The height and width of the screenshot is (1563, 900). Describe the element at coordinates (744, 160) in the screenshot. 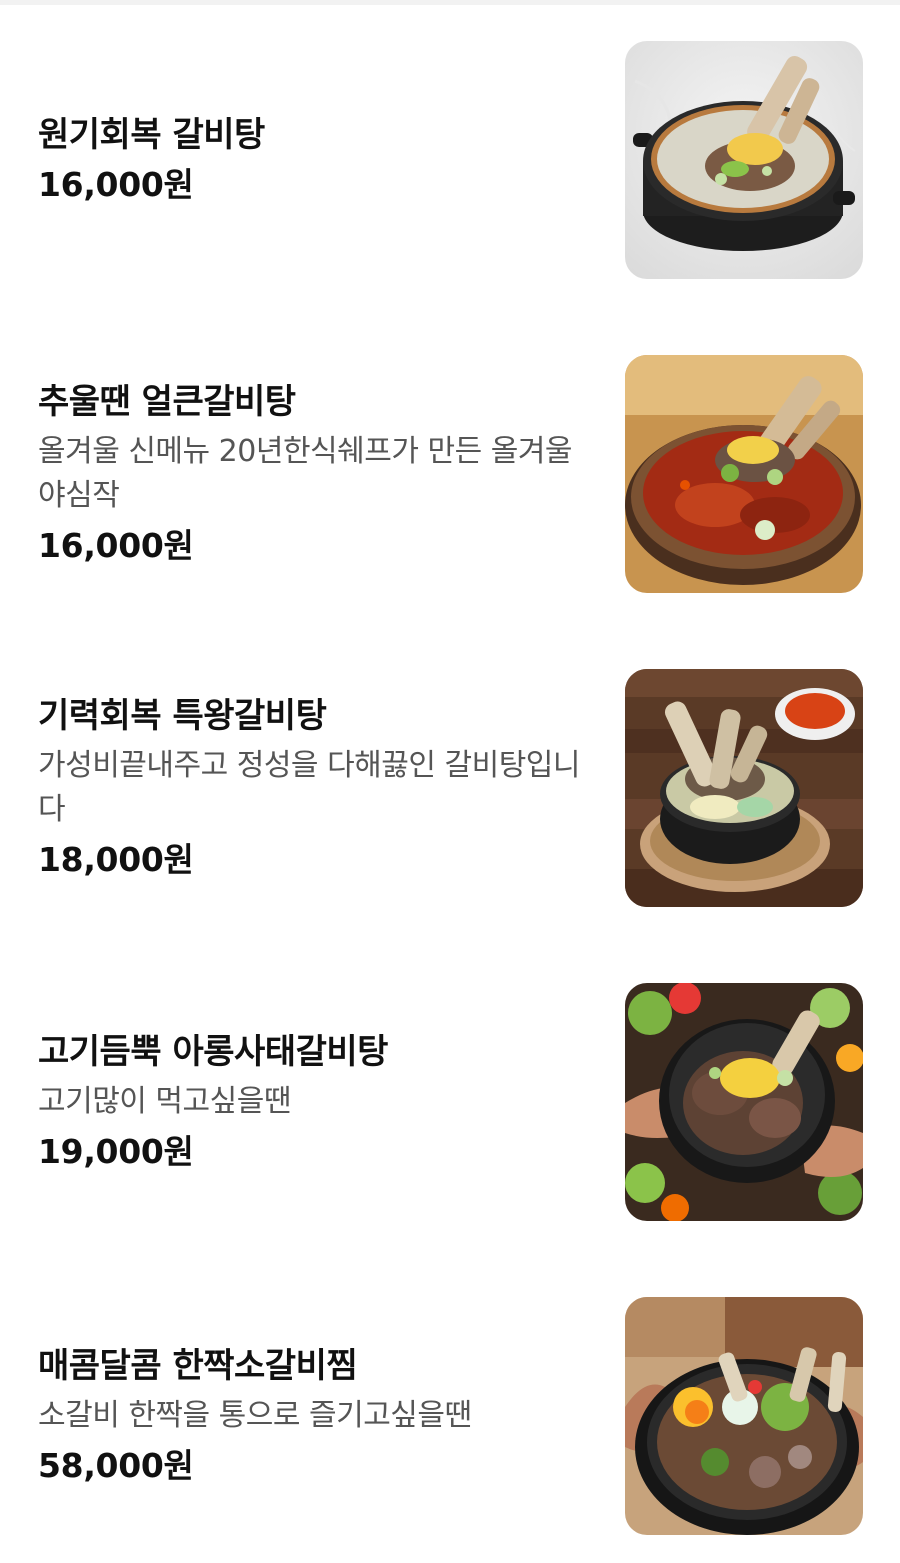

I see `galbitang-clear-soup-photo` at that location.